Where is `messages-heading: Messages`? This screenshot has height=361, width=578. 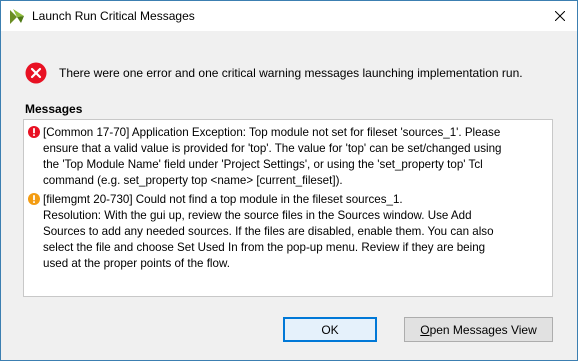
messages-heading: Messages is located at coordinates (54, 109).